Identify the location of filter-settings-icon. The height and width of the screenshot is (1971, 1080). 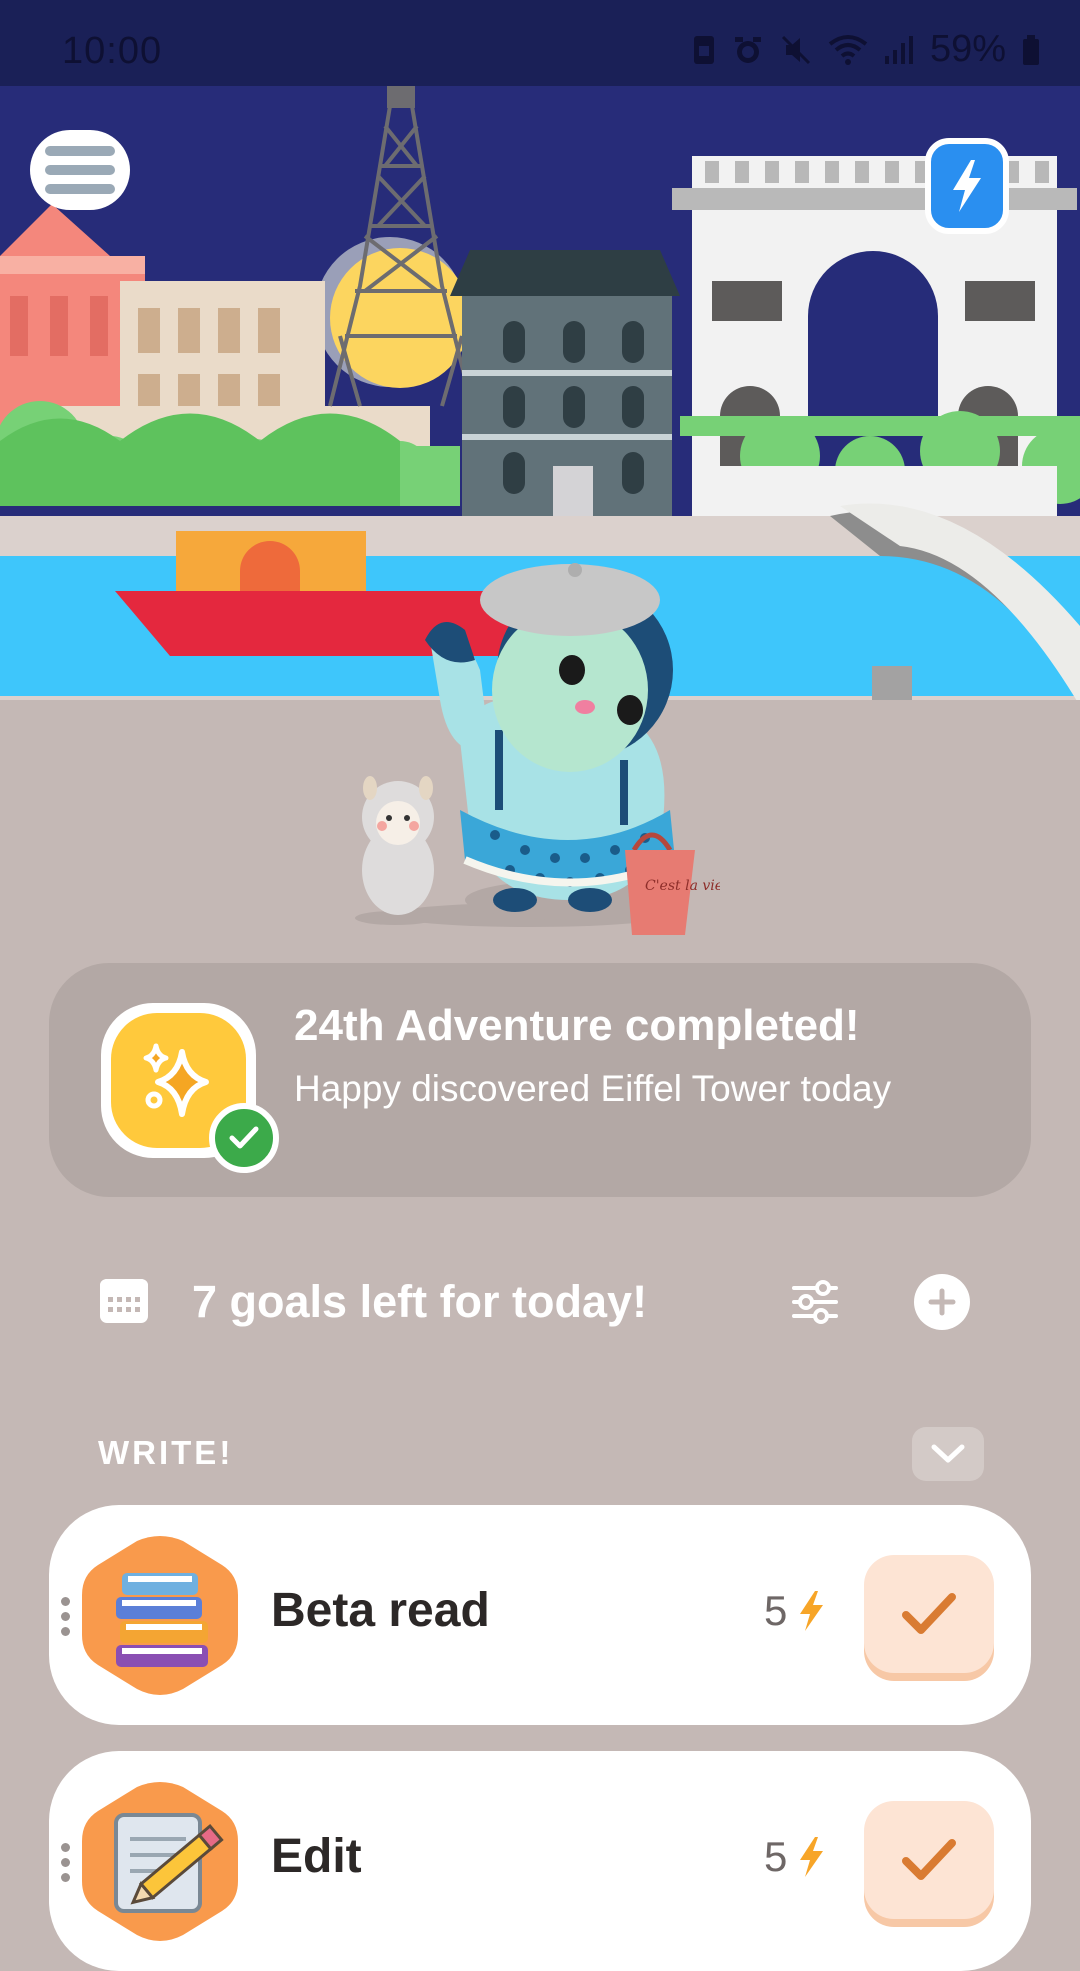
(815, 1302).